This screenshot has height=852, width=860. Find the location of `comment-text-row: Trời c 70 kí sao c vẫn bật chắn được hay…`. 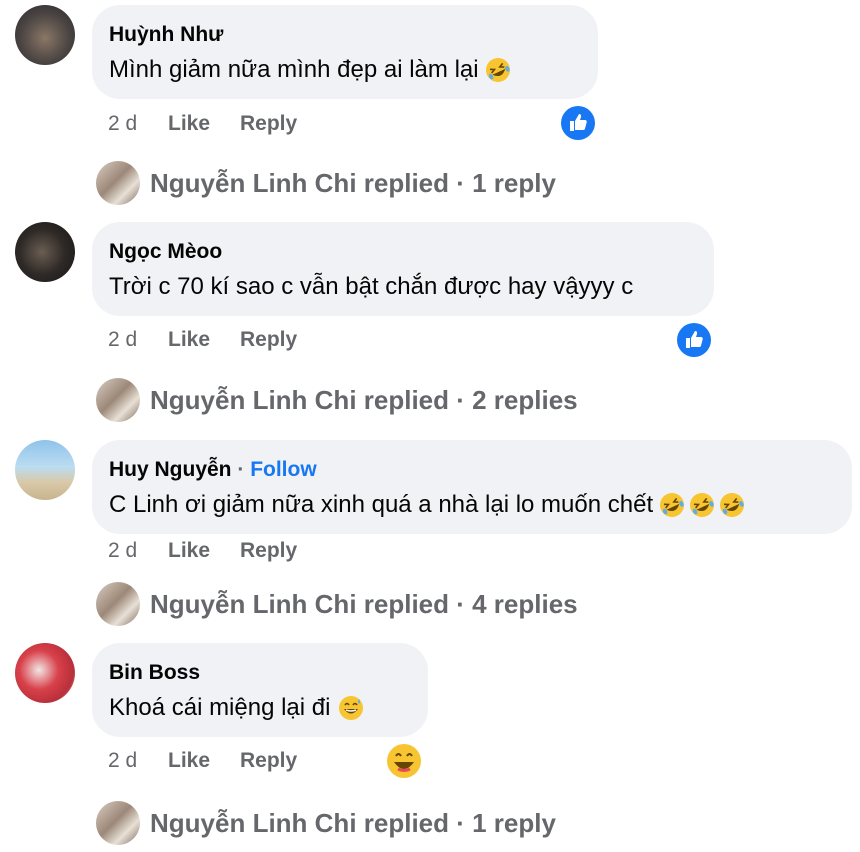

comment-text-row: Trời c 70 kí sao c vẫn bật chắn được hay… is located at coordinates (402, 287).